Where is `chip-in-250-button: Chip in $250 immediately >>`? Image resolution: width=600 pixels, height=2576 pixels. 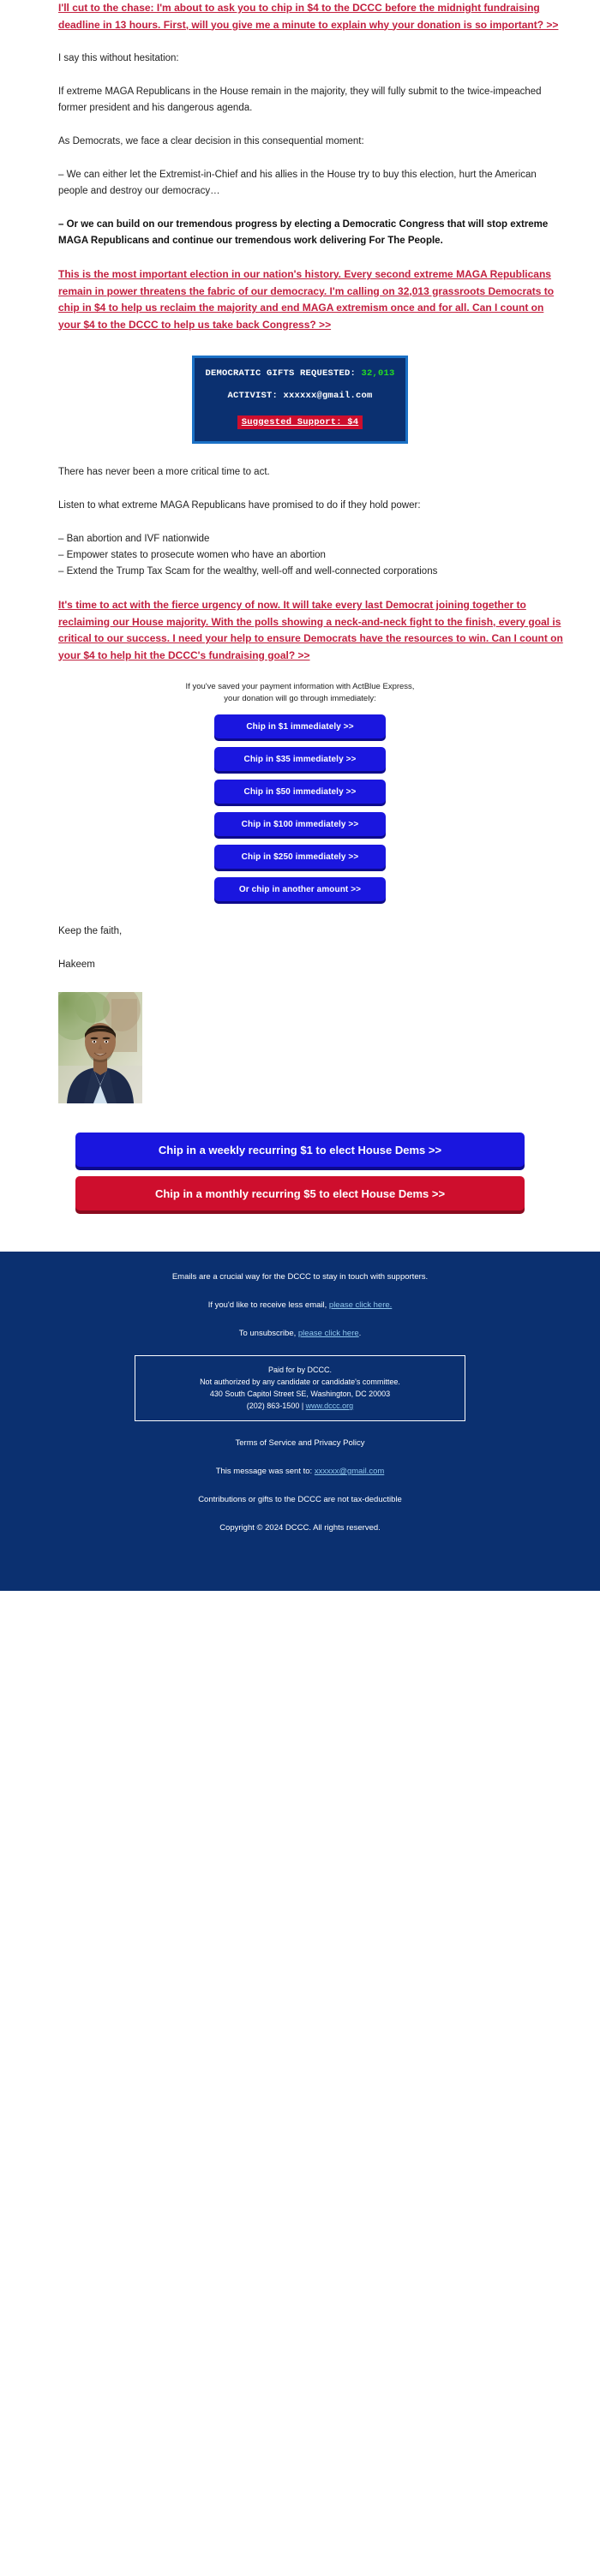 chip-in-250-button: Chip in $250 immediately >> is located at coordinates (300, 857).